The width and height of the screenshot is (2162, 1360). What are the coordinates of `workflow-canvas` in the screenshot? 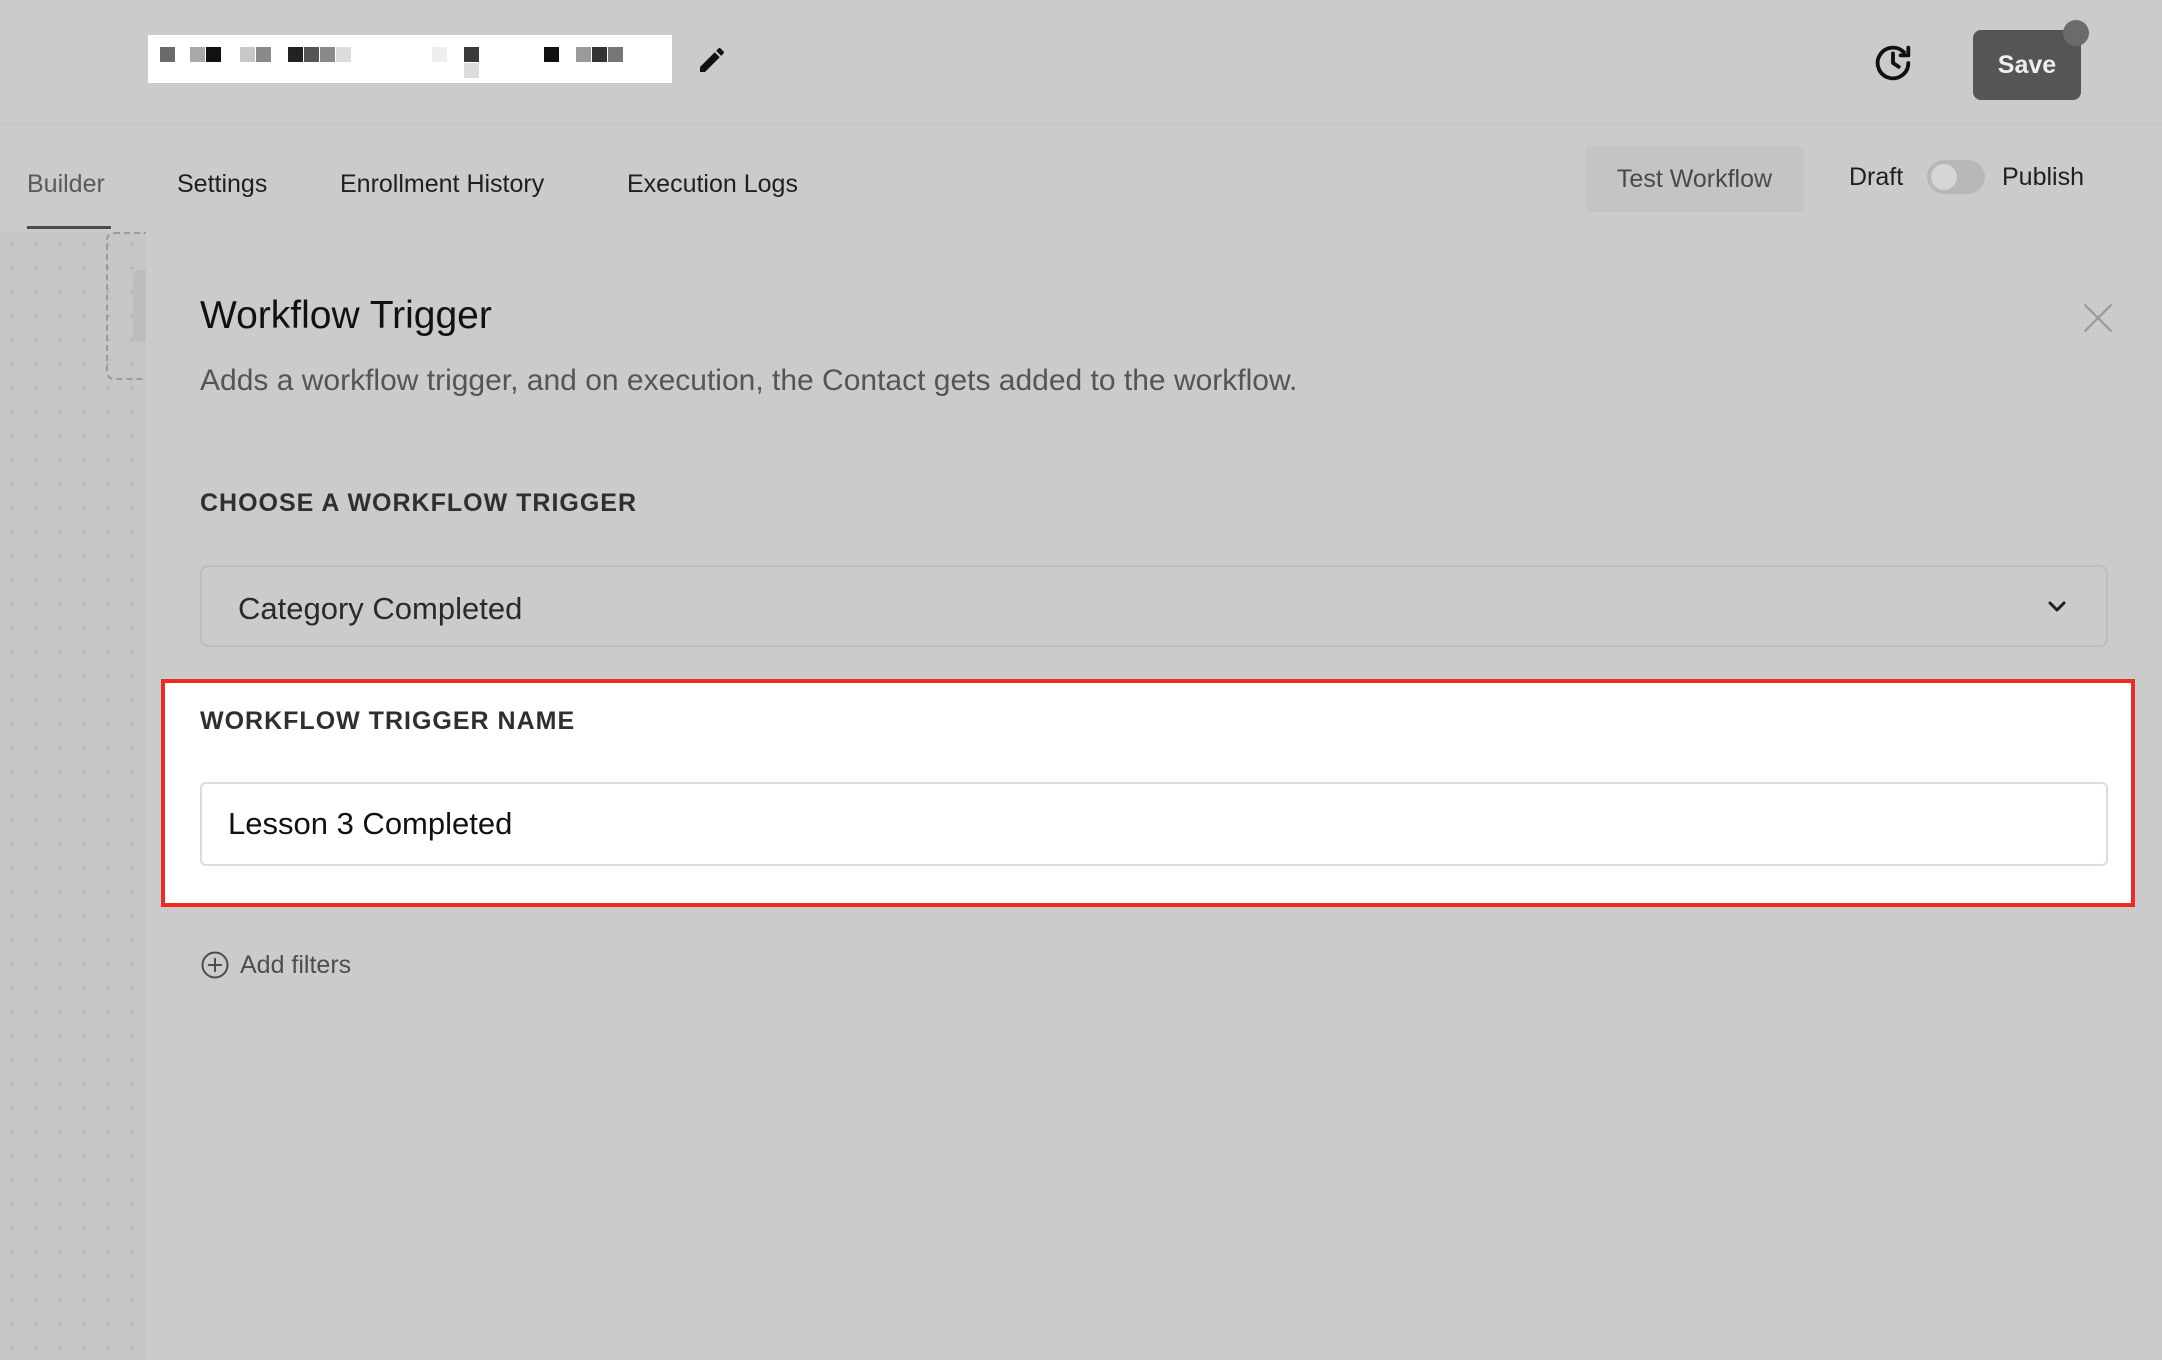 It's located at (73, 796).